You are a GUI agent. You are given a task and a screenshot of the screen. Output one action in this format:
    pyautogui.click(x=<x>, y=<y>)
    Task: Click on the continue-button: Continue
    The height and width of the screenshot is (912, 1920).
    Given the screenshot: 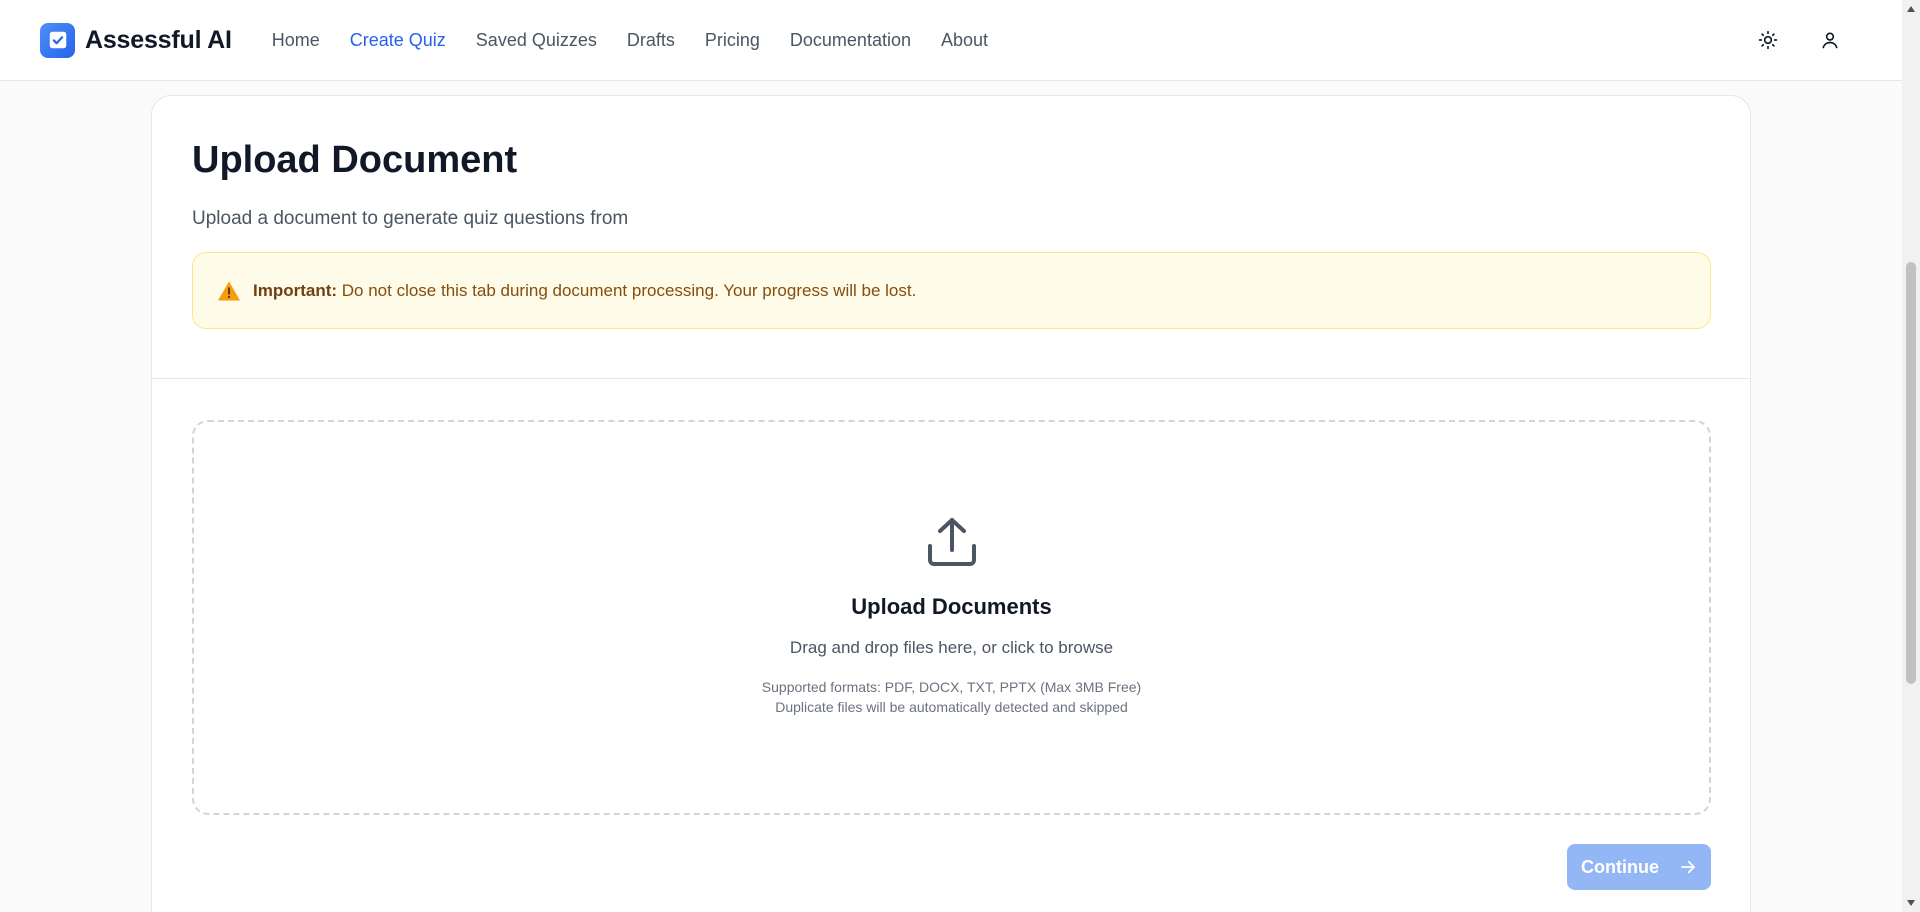 What is the action you would take?
    pyautogui.click(x=1639, y=867)
    